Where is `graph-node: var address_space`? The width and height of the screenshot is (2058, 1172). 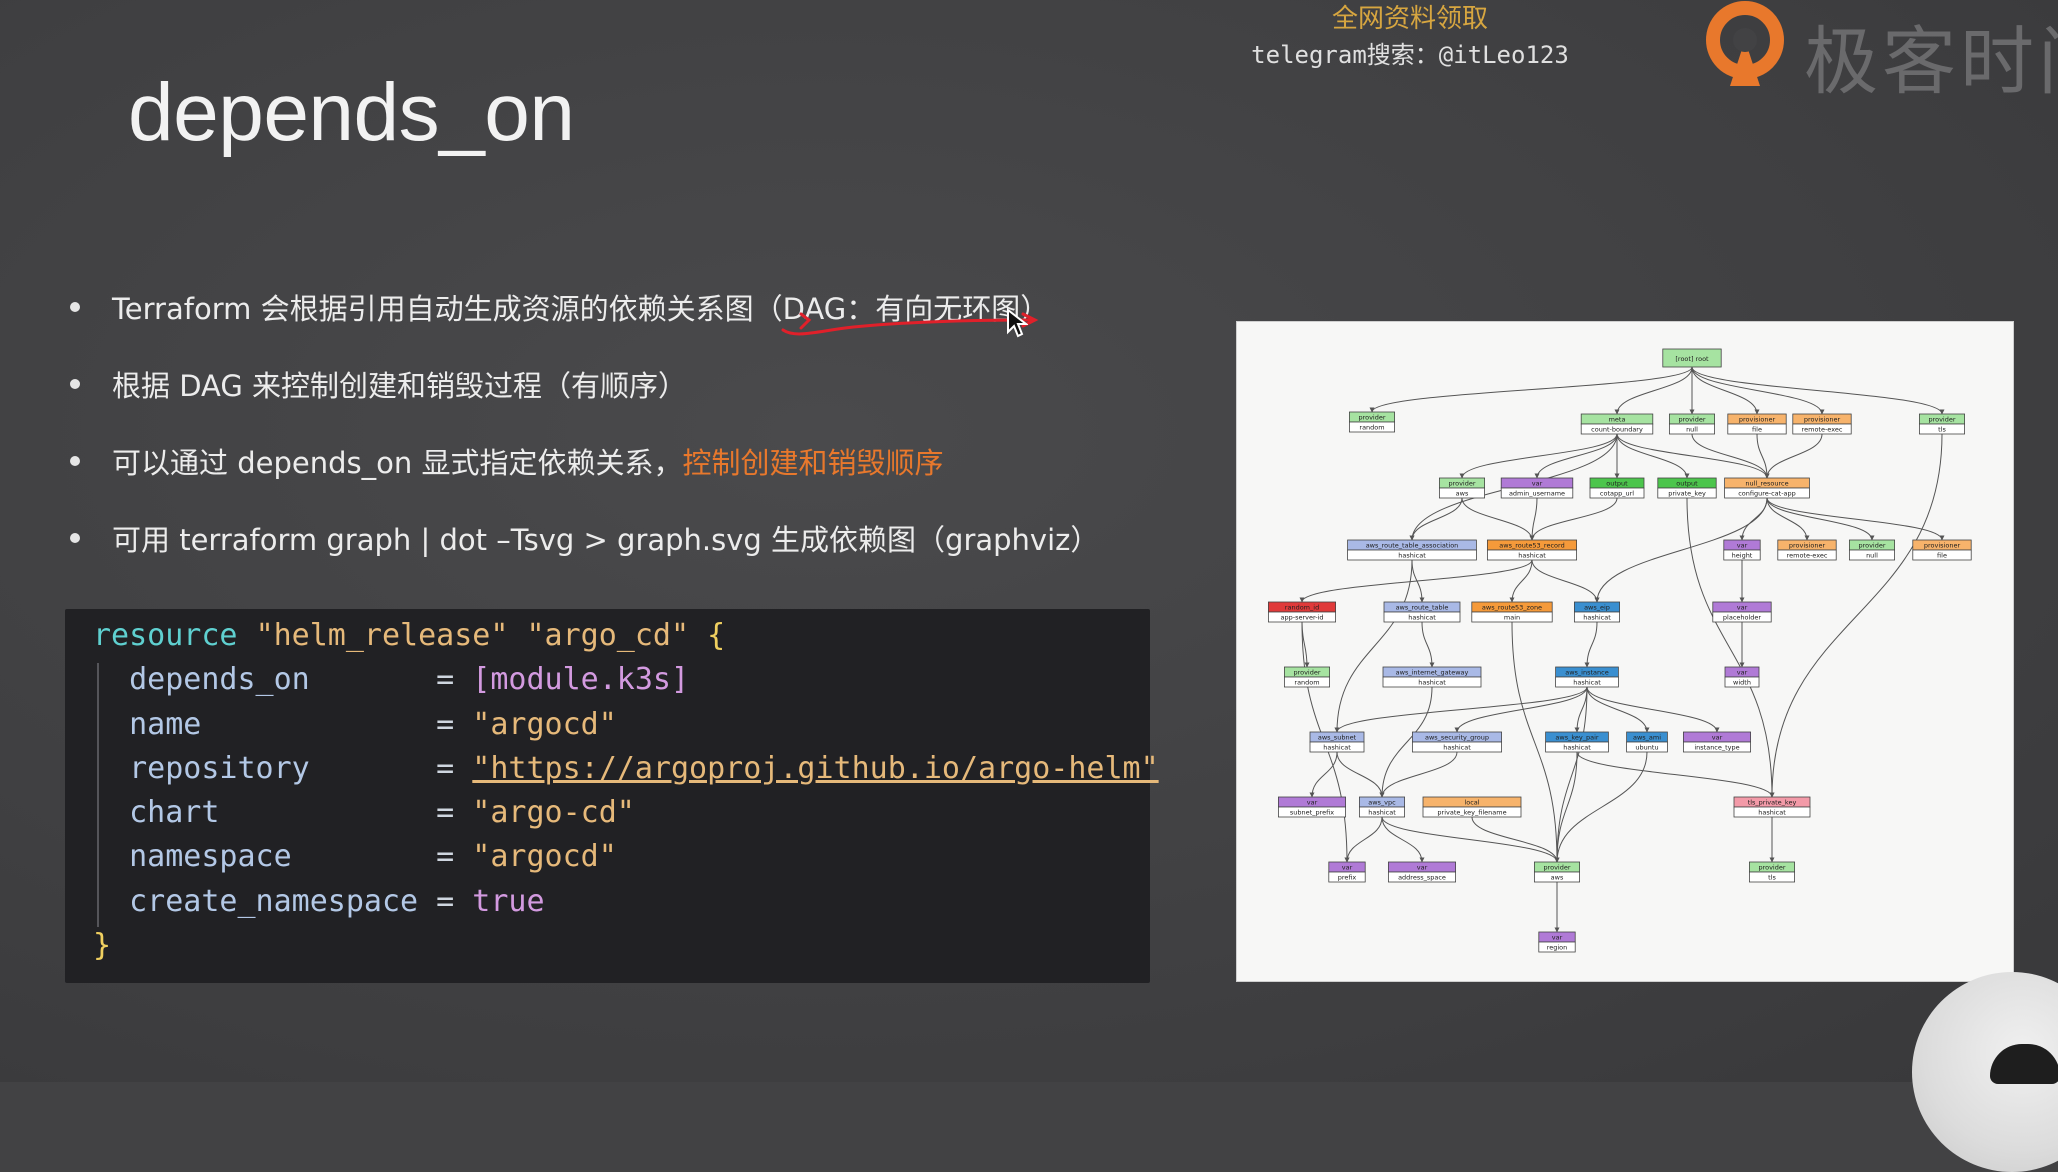
graph-node: var address_space is located at coordinates (1421, 872).